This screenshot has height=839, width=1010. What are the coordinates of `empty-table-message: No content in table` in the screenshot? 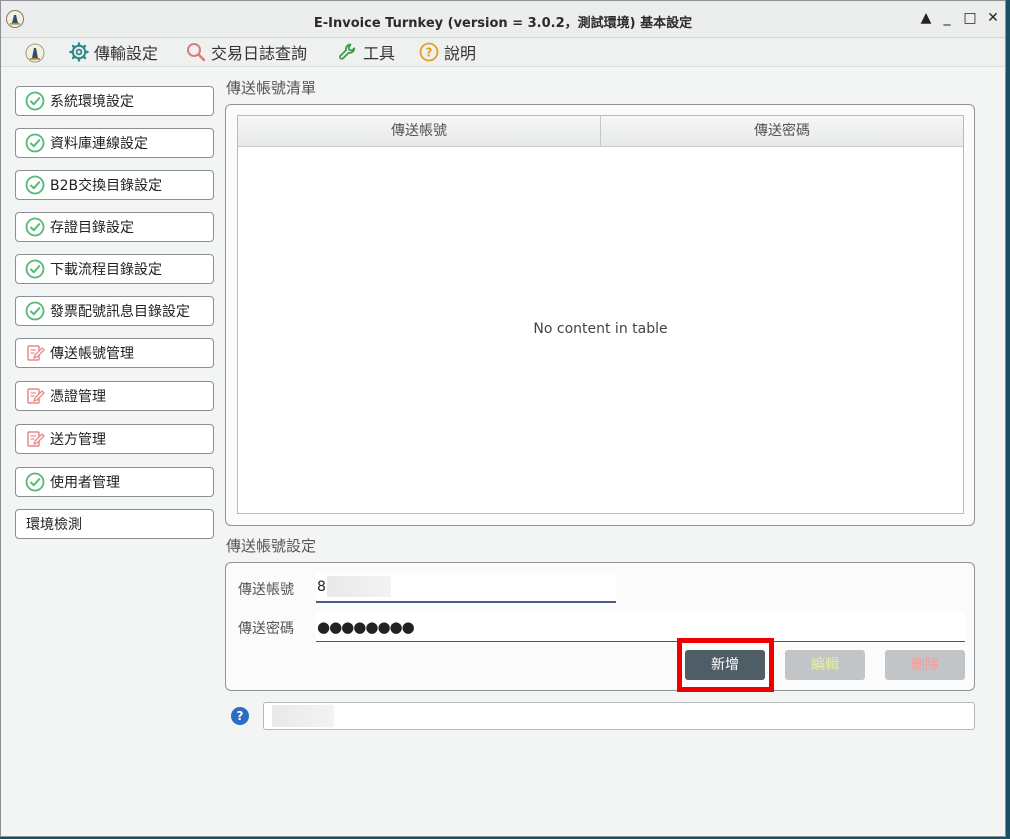 It's located at (600, 329).